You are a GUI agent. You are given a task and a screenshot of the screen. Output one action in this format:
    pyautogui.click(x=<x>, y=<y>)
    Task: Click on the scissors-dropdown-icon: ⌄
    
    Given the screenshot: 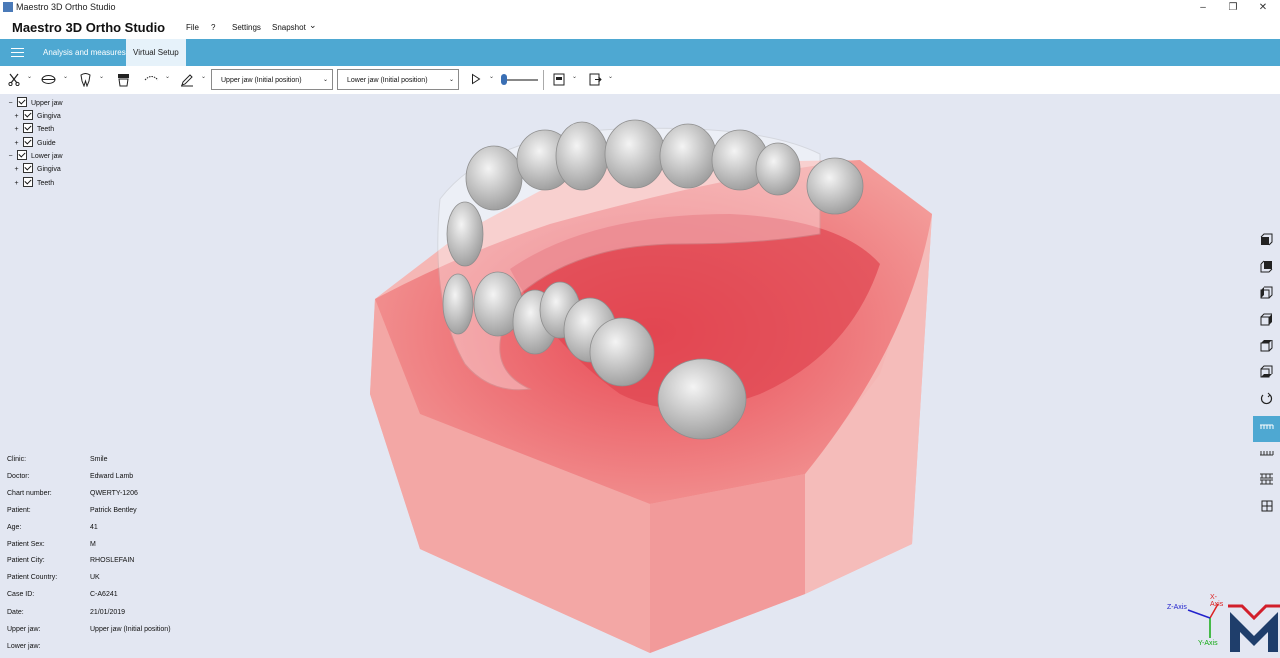 What is the action you would take?
    pyautogui.click(x=29, y=76)
    